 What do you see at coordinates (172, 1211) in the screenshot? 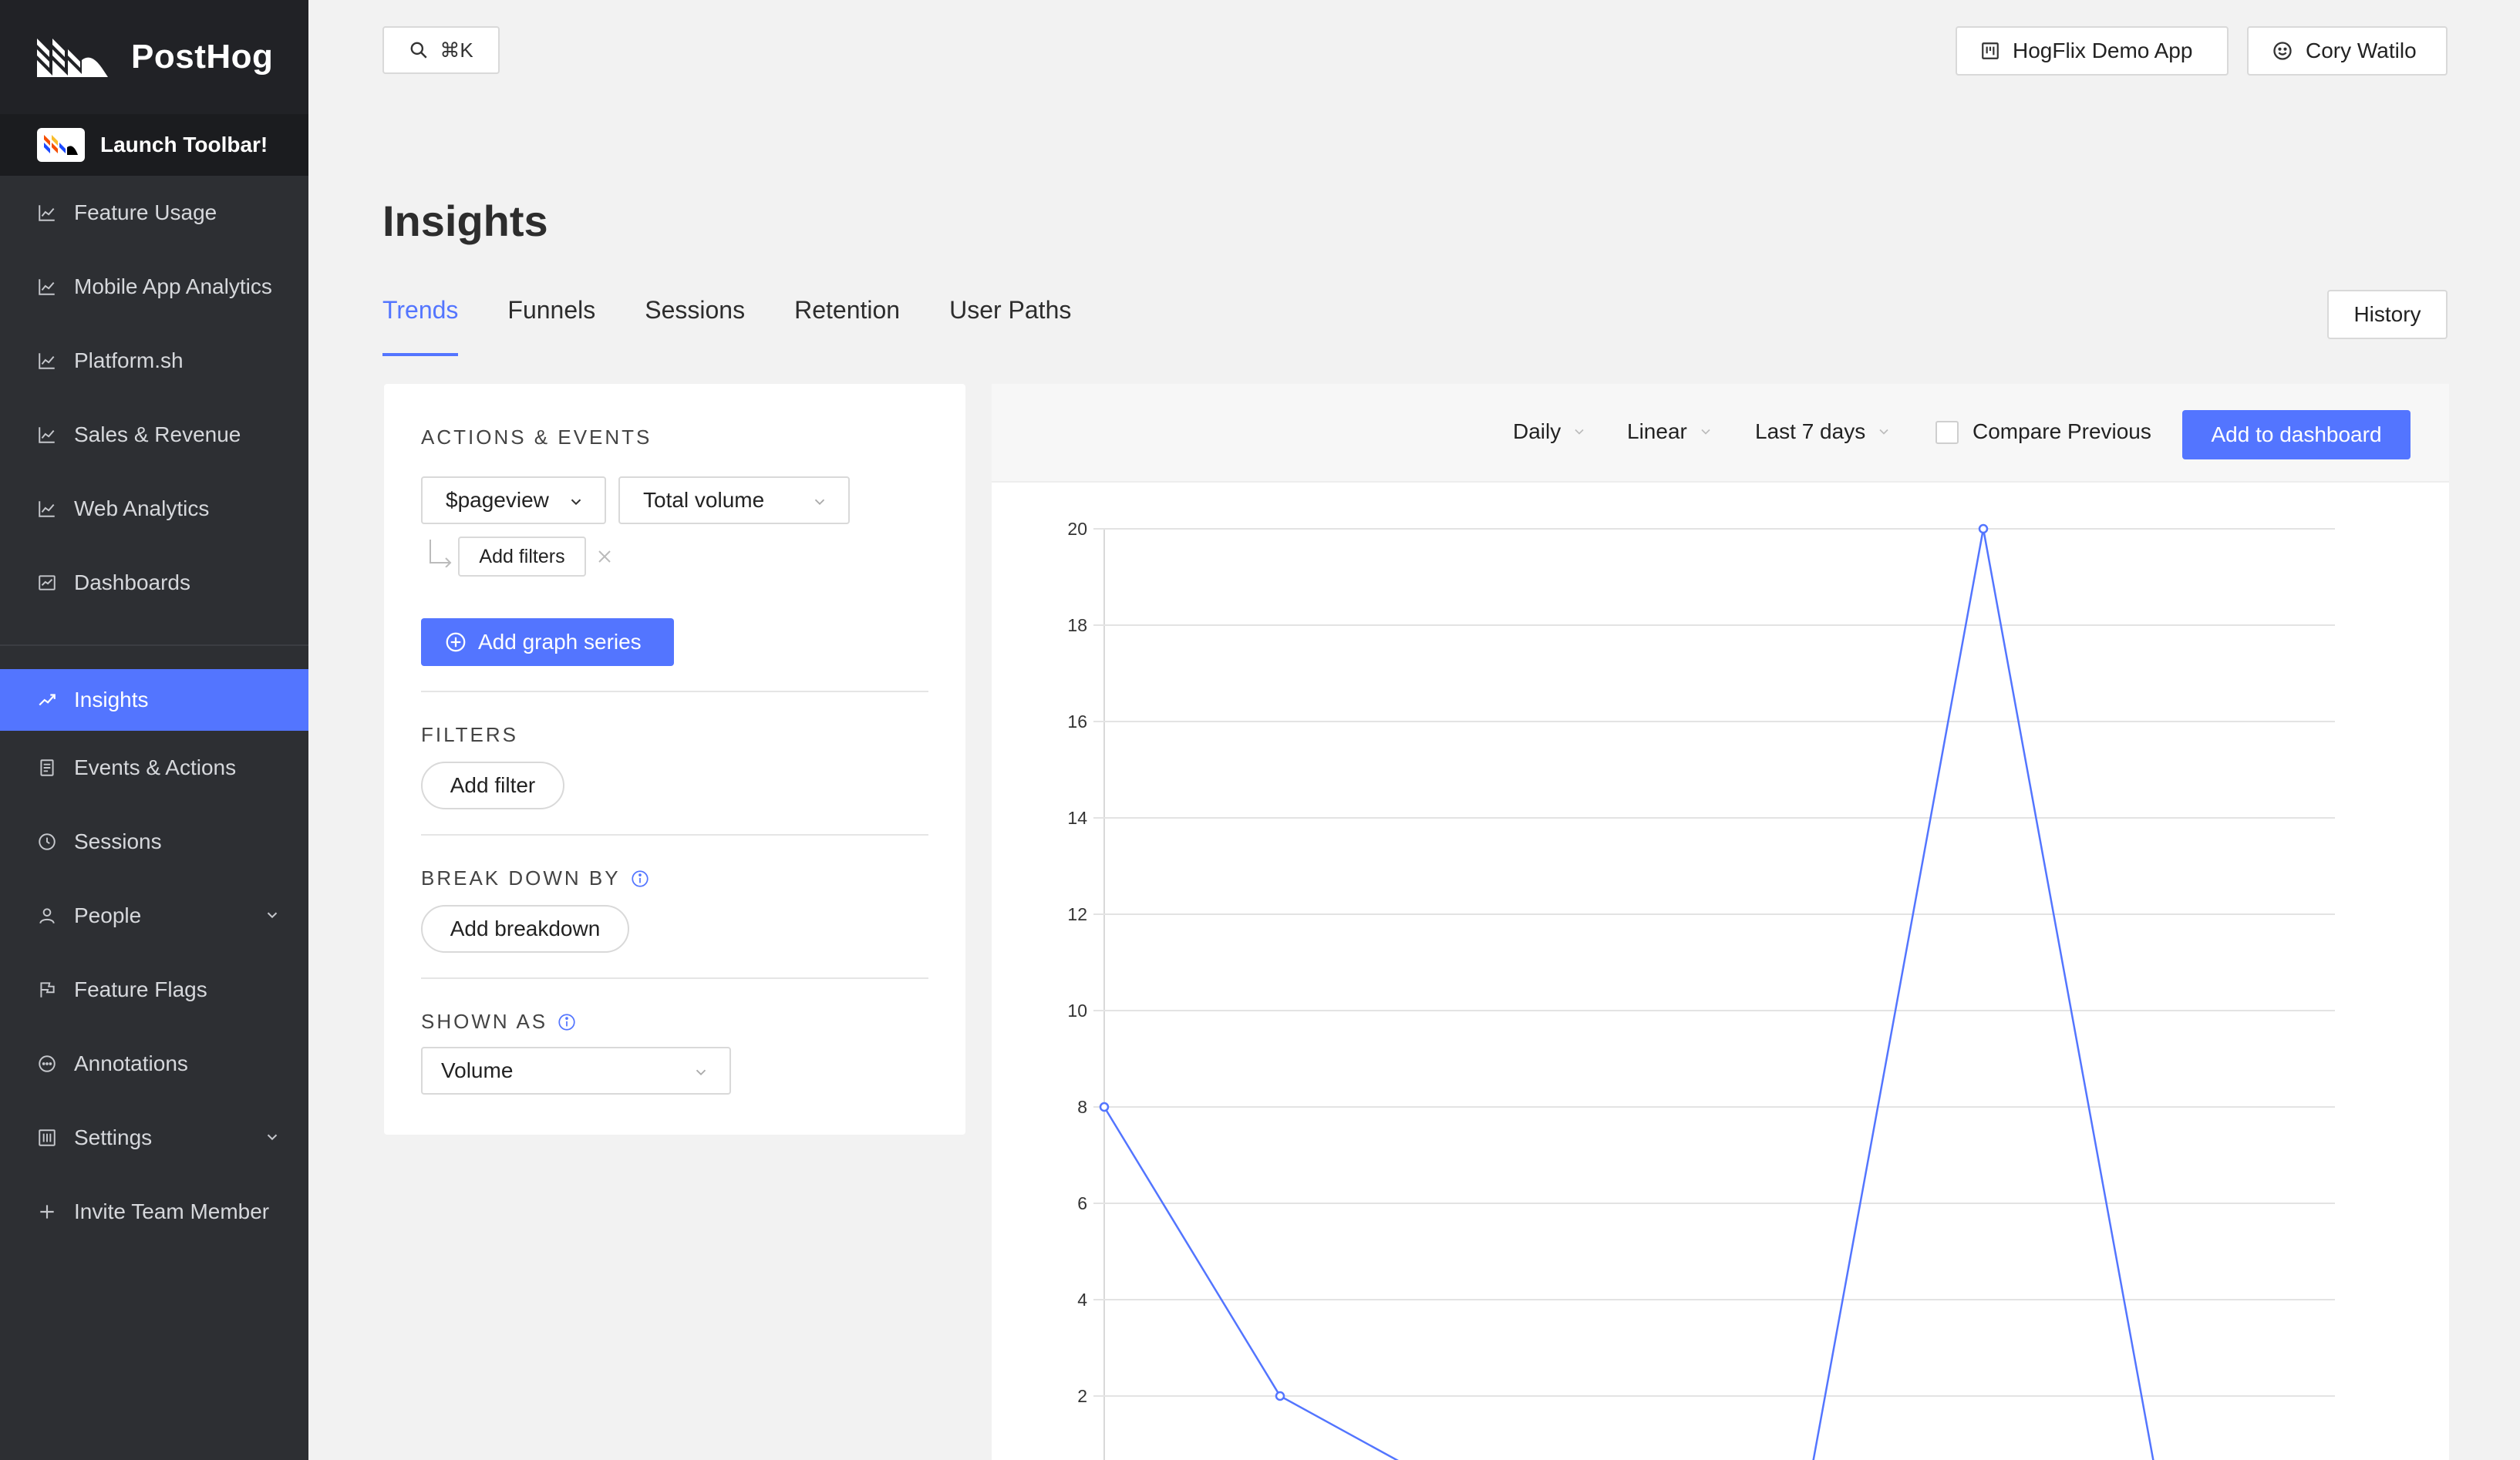
I see `sidebar-item-label: Invite Team Member` at bounding box center [172, 1211].